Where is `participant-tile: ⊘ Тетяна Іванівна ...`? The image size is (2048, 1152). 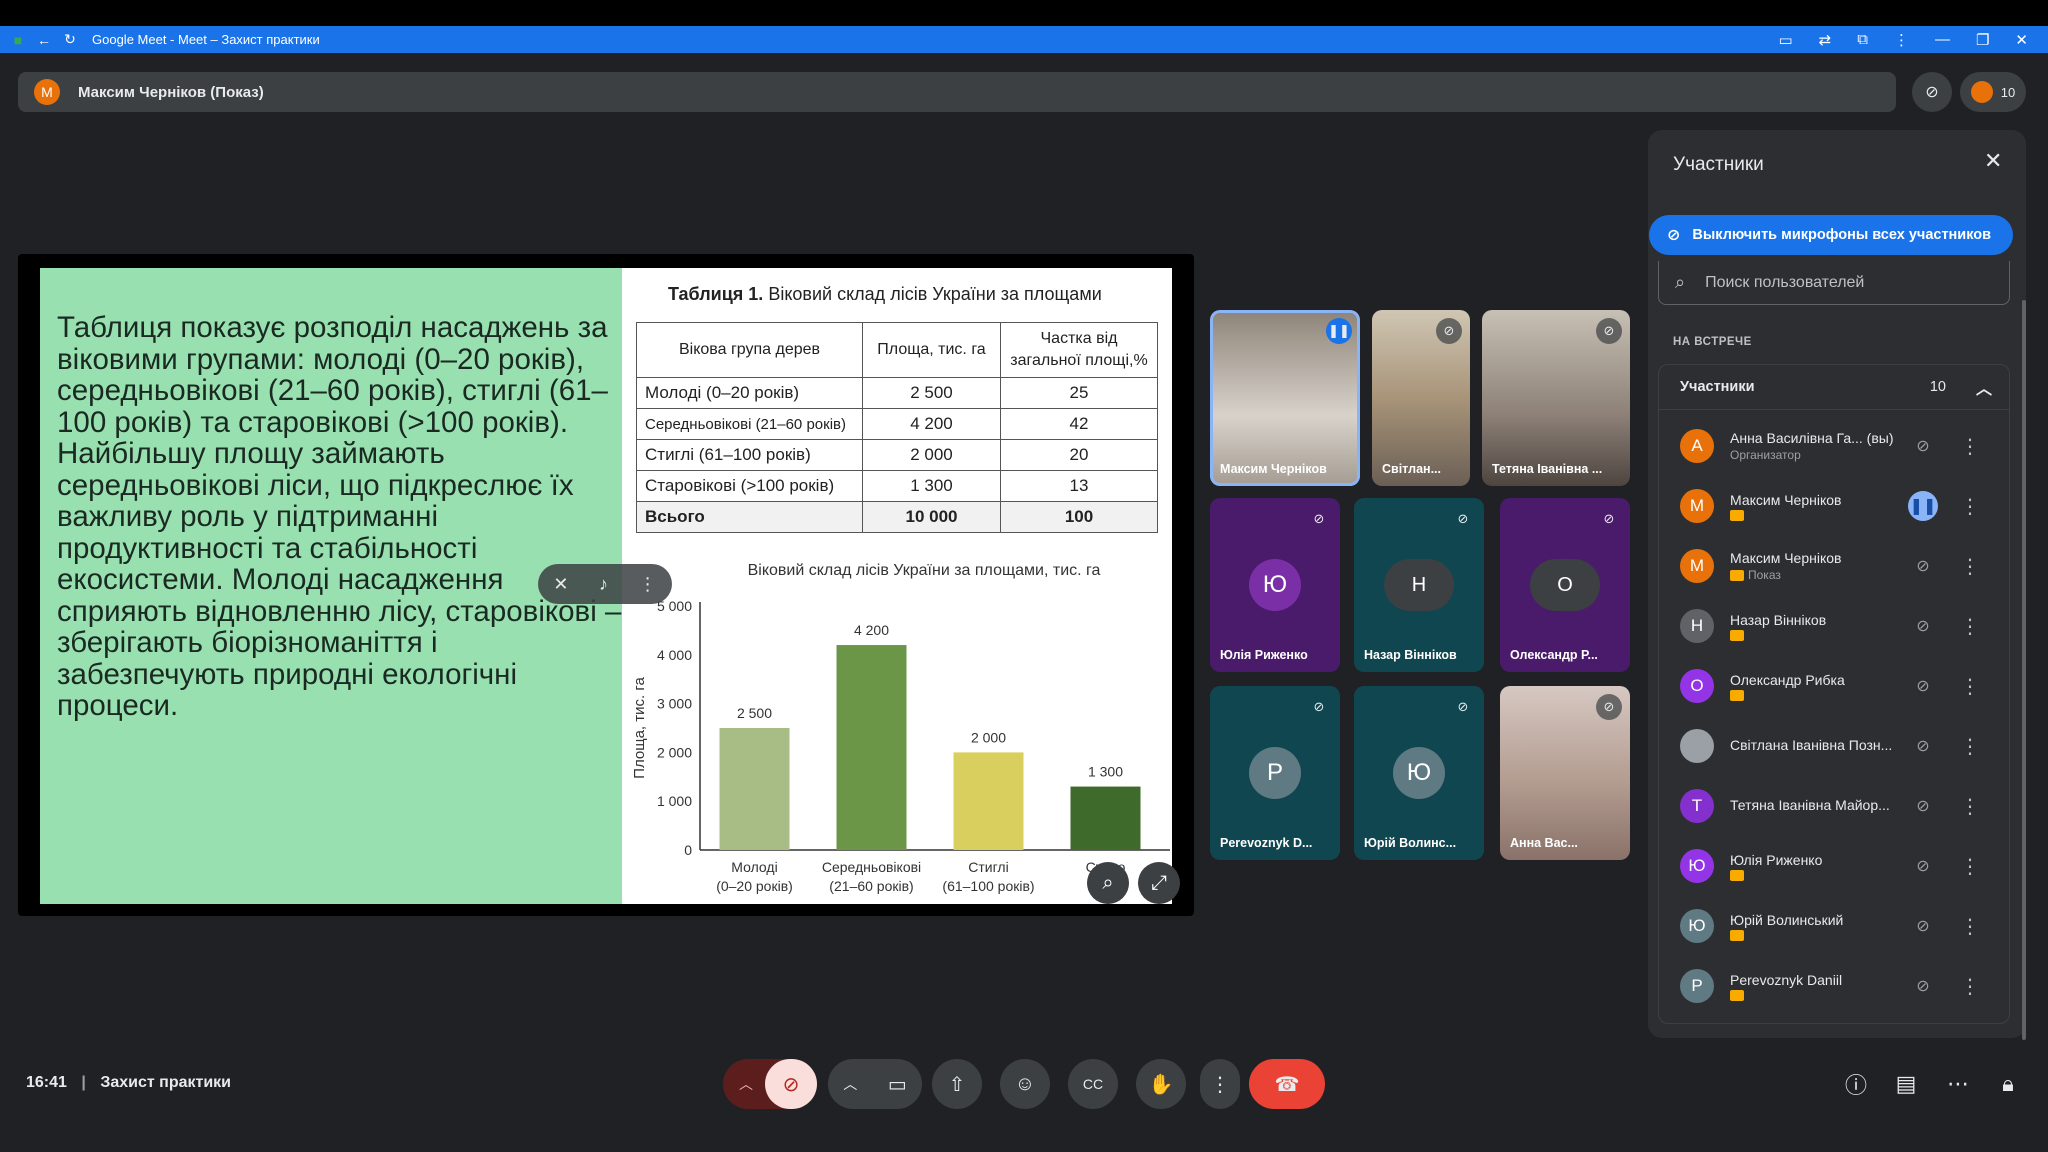
participant-tile: ⊘ Тетяна Іванівна ... is located at coordinates (1556, 398).